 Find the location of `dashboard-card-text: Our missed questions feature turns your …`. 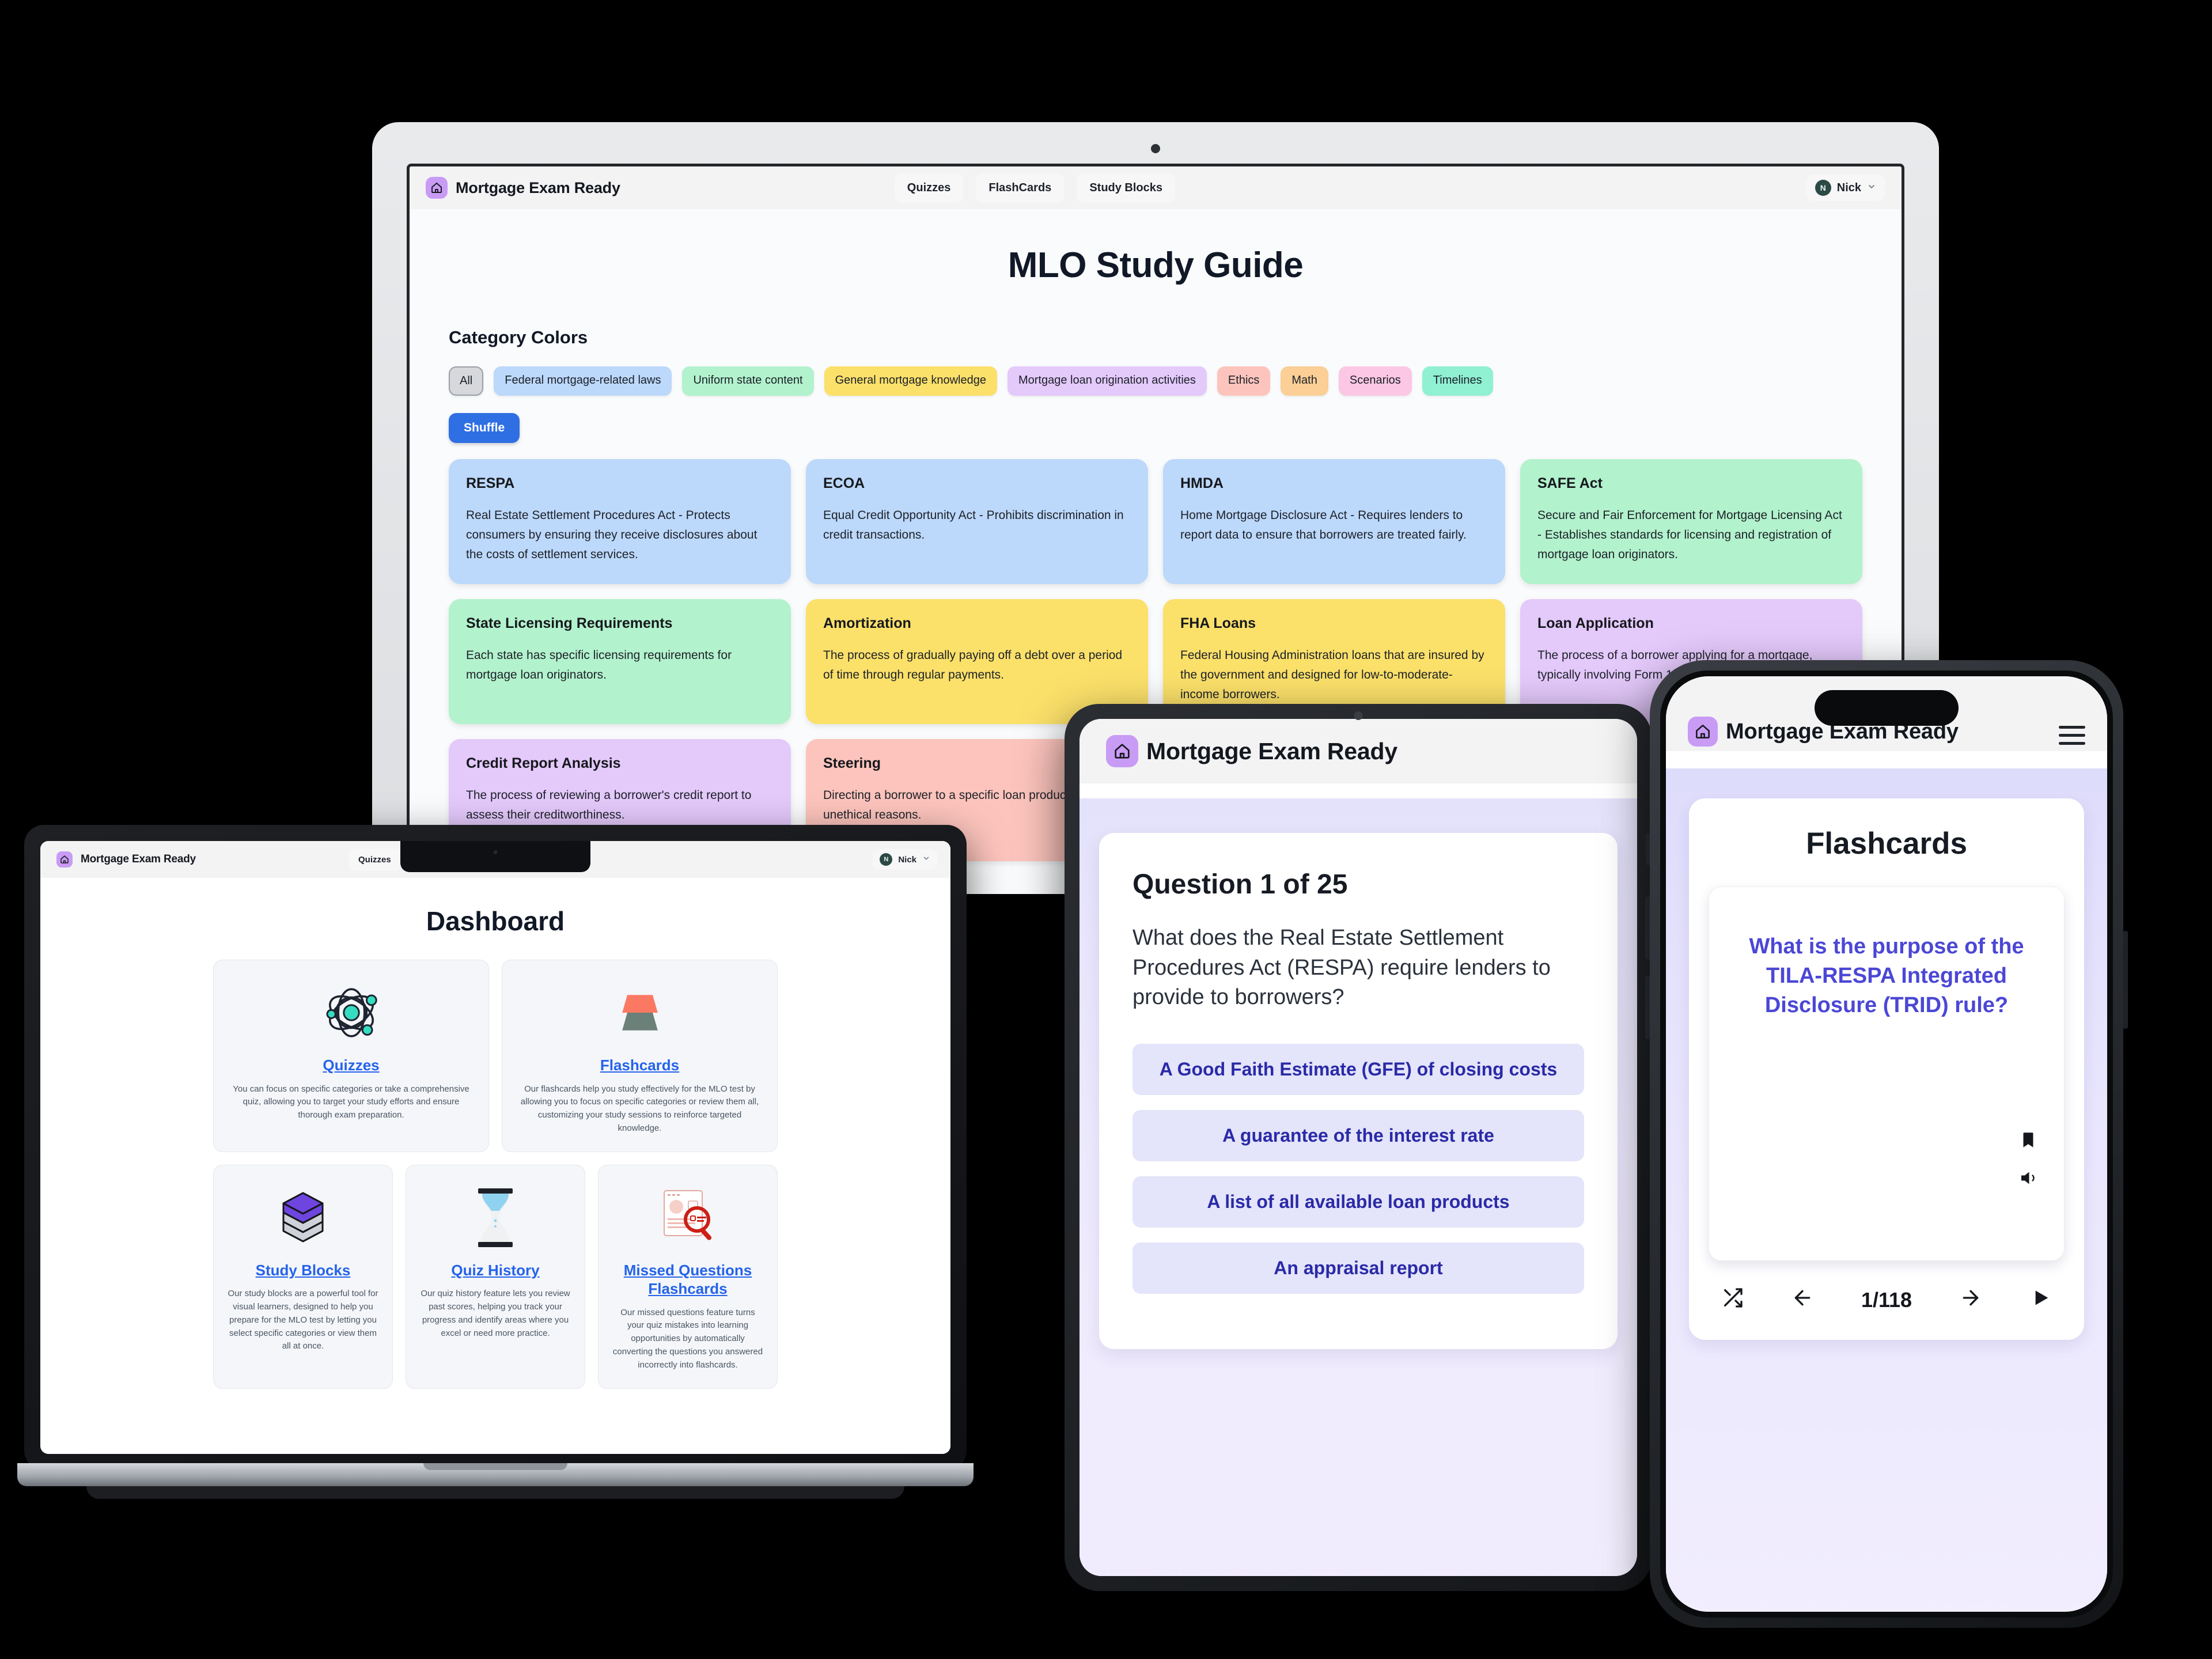

dashboard-card-text: Our missed questions feature turns your … is located at coordinates (687, 1338).